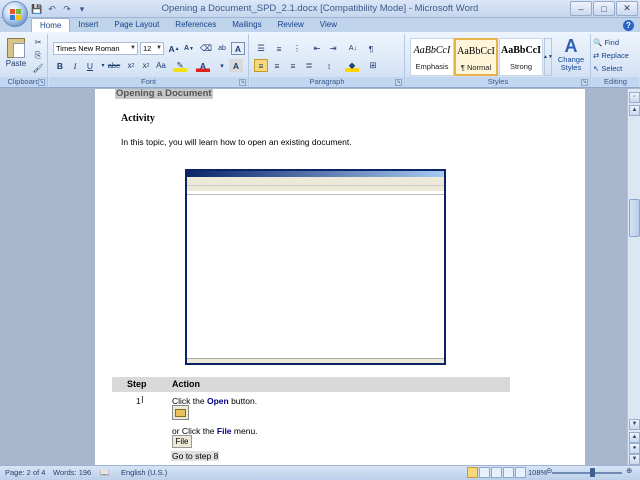 The height and width of the screenshot is (480, 640). Describe the element at coordinates (309, 65) in the screenshot. I see `justify-icon: ≣` at that location.